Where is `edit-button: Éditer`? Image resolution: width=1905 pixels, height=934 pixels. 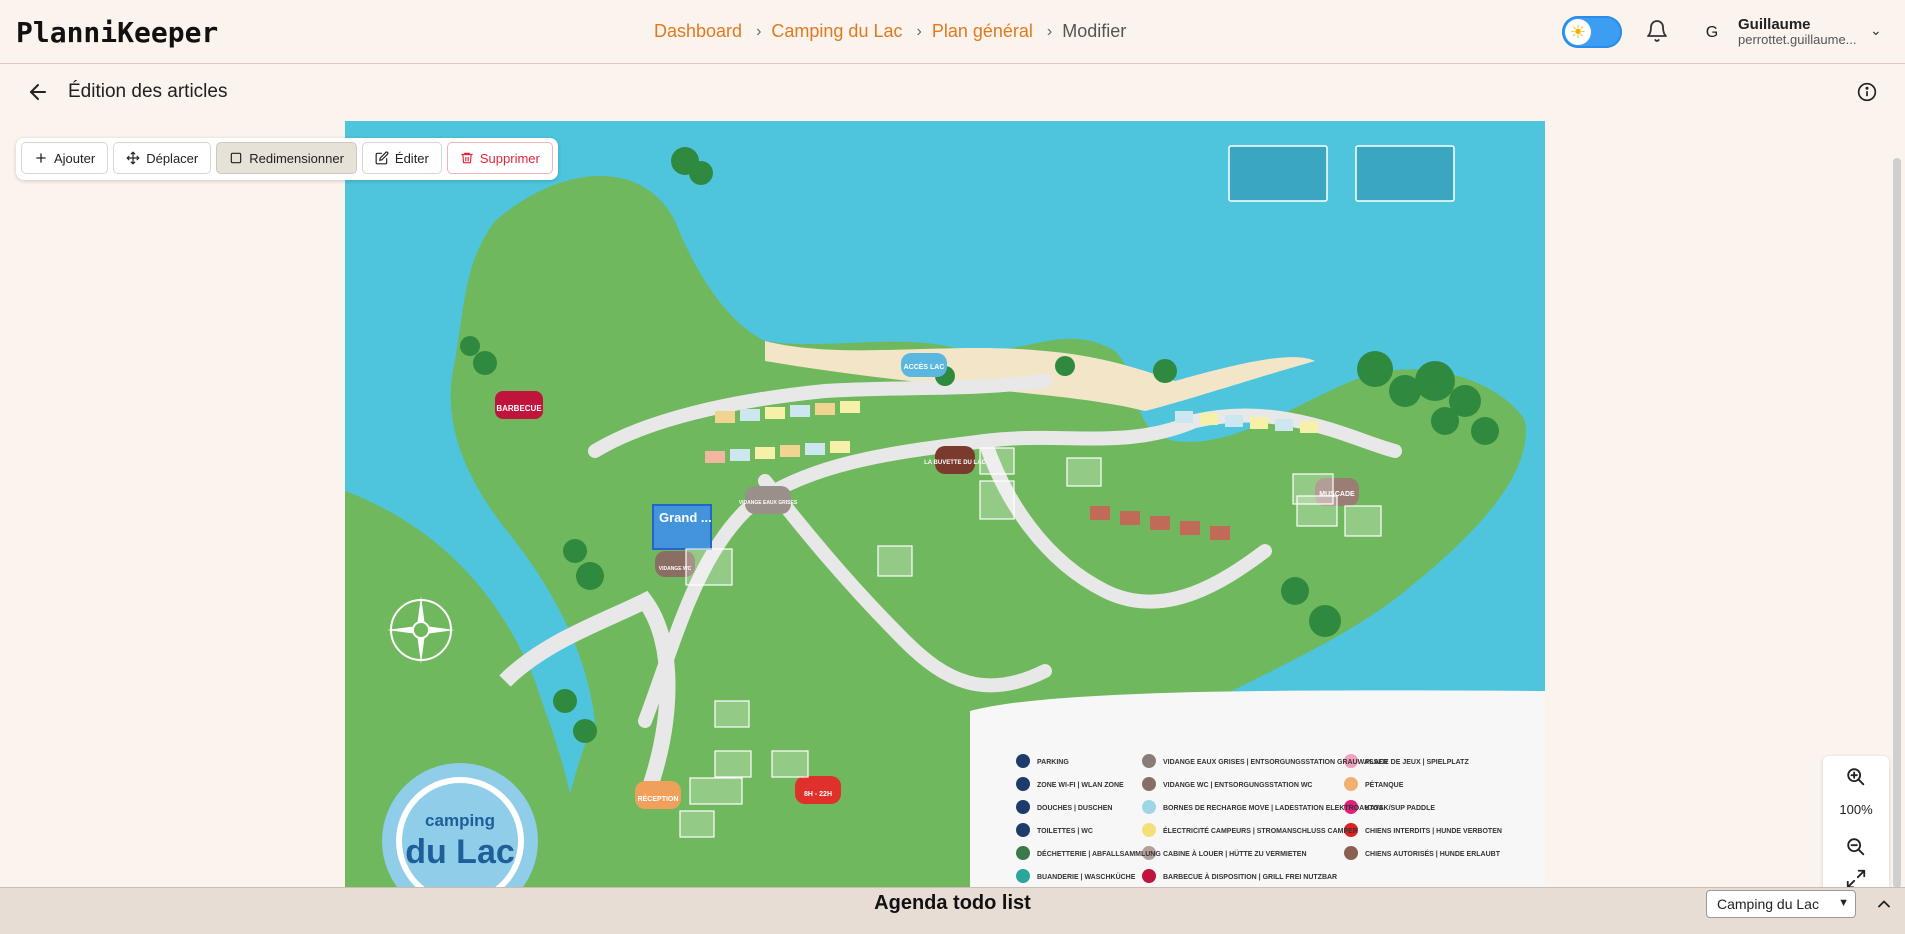 edit-button: Éditer is located at coordinates (401, 158).